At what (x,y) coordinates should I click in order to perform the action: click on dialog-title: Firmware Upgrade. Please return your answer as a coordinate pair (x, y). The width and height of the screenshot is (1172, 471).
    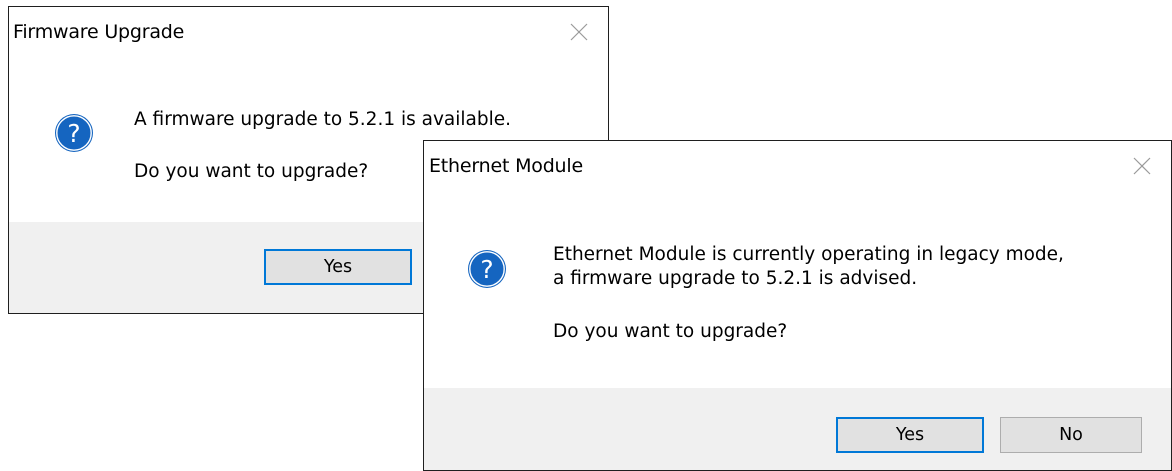
    Looking at the image, I should click on (99, 32).